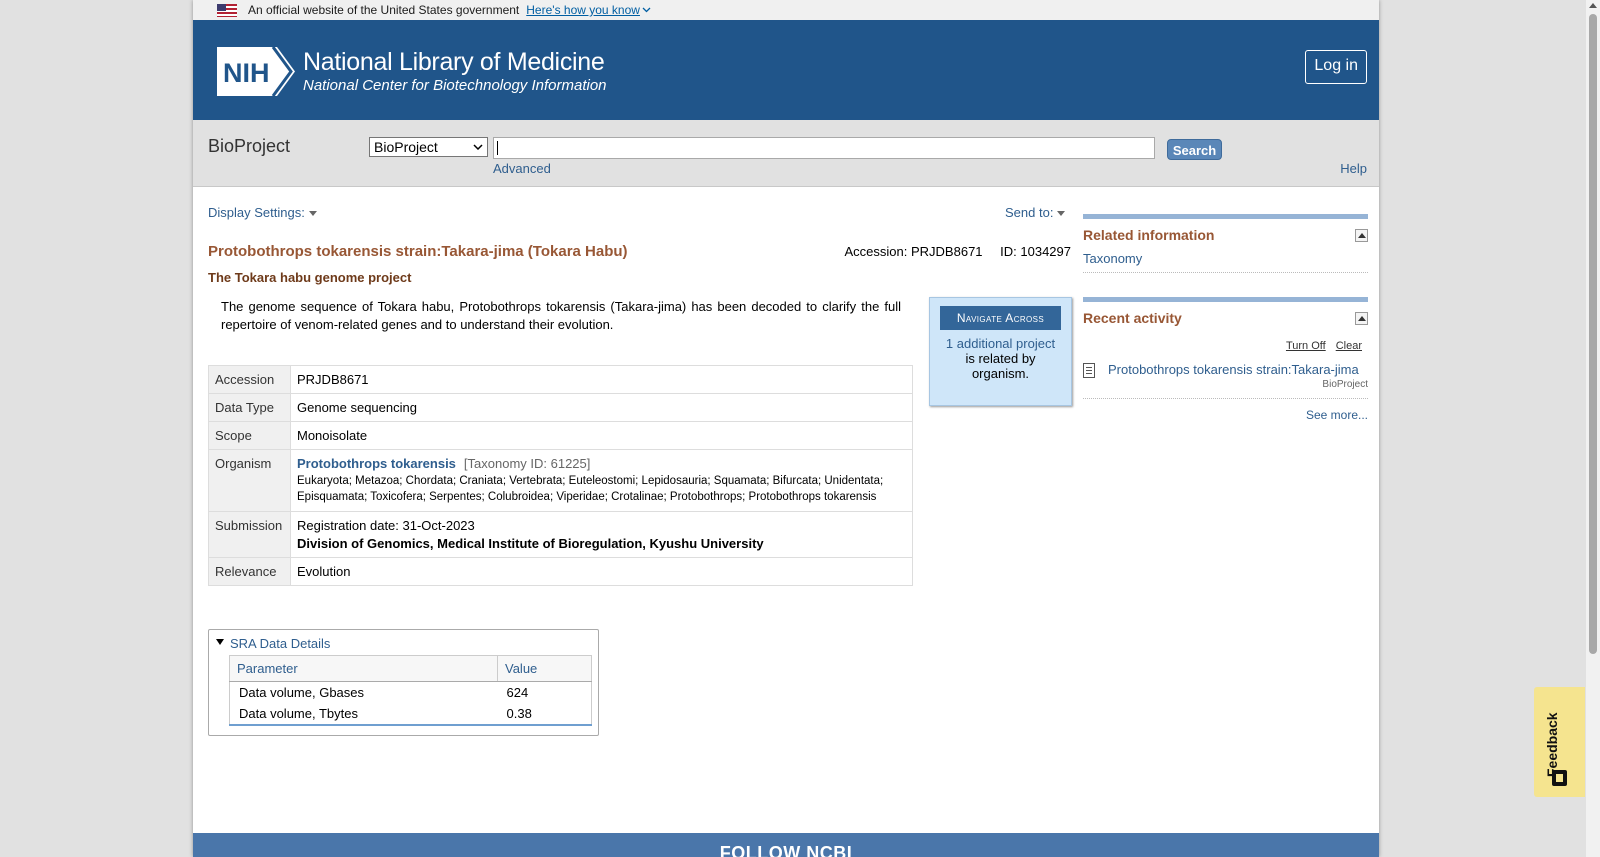 The height and width of the screenshot is (857, 1600). I want to click on record-ids: Accession: PRJDB8671 ID: 1034297, so click(958, 251).